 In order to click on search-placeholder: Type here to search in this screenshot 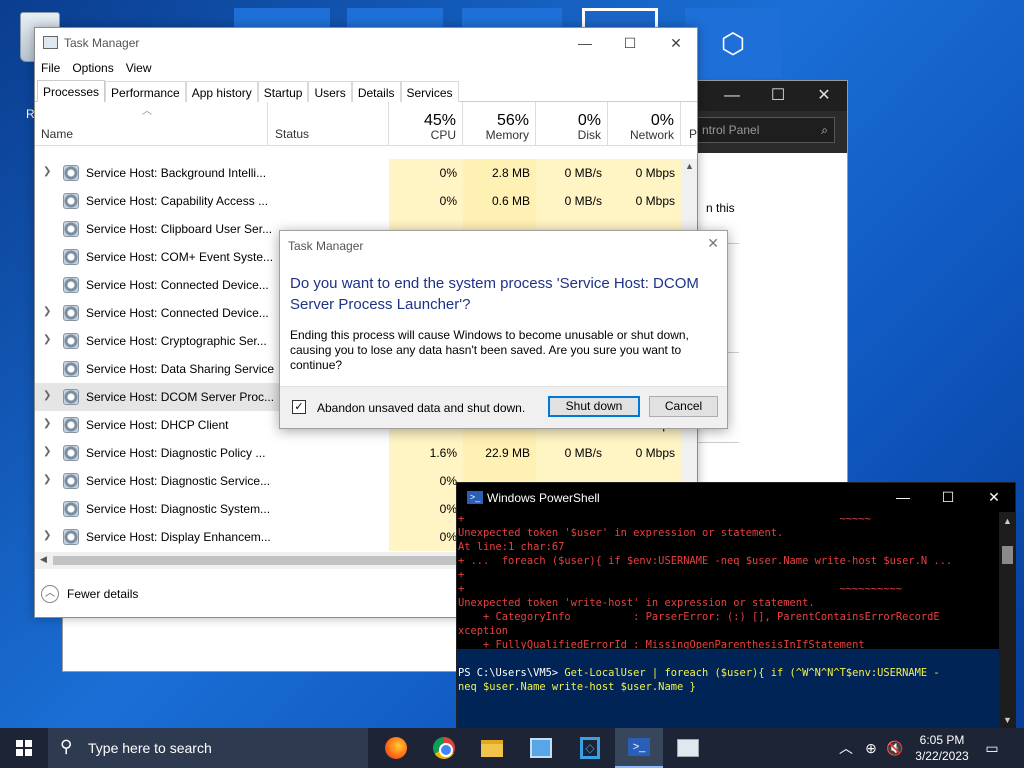, I will do `click(150, 748)`.